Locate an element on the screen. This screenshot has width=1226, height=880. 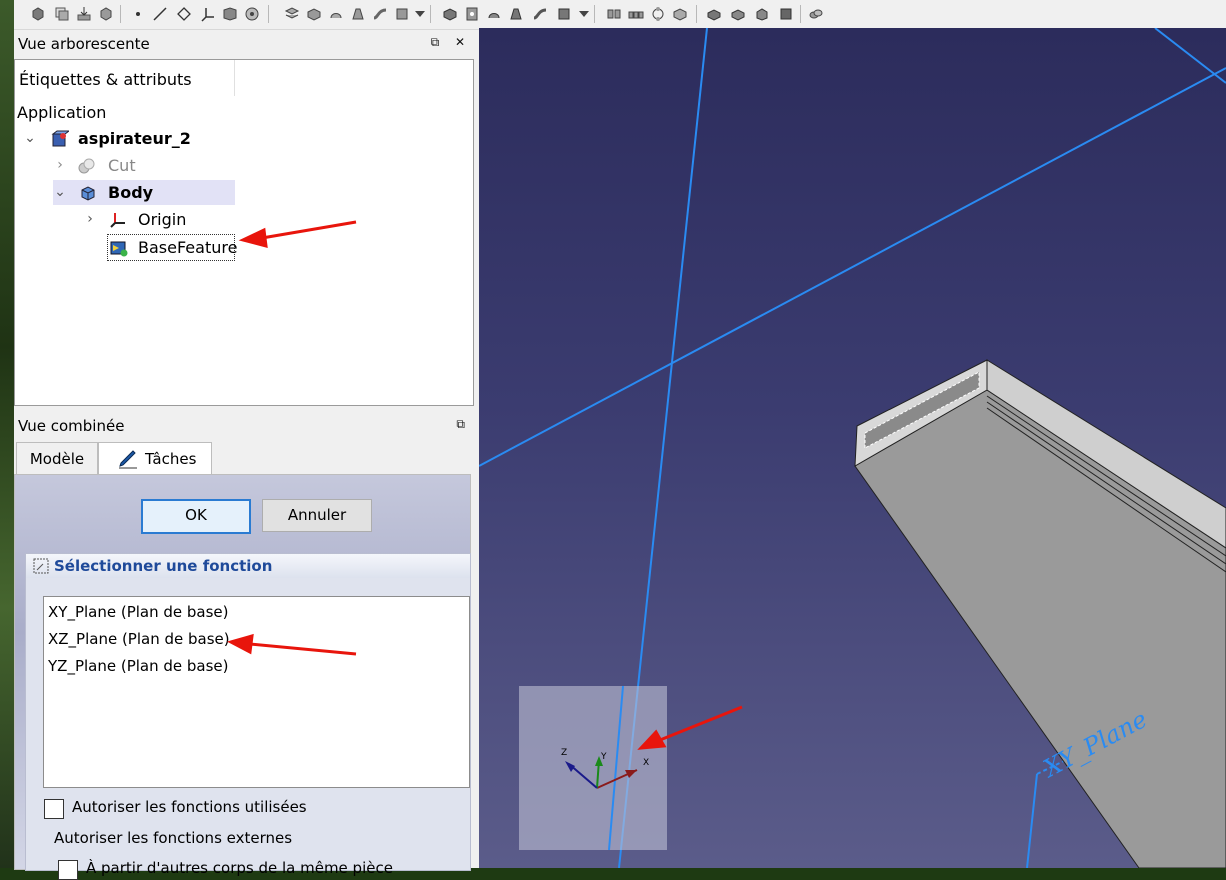
pad-icon is located at coordinates (314, 14).